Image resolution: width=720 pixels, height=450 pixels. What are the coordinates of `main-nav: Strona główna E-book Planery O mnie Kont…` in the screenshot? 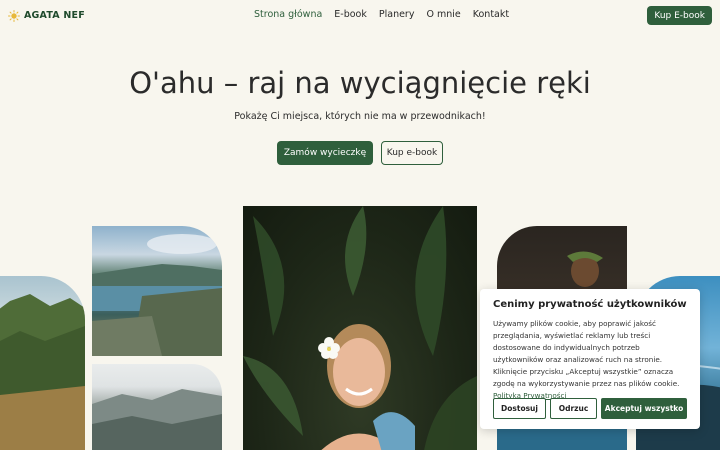 It's located at (381, 14).